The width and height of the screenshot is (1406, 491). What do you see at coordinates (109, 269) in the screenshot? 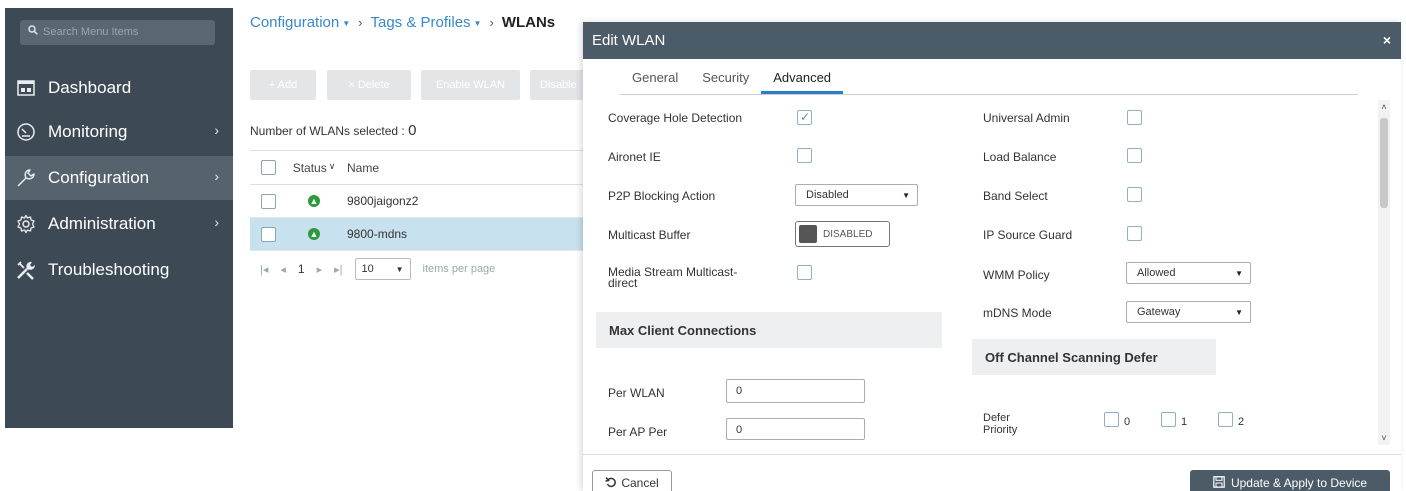
I see `sidebar-item-label: Troubleshooting` at bounding box center [109, 269].